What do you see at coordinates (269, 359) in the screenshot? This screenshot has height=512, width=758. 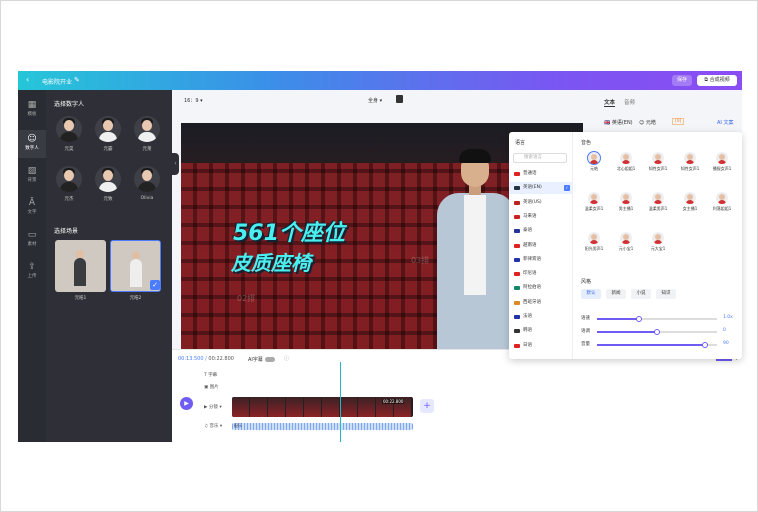 I see `toggle-switch` at bounding box center [269, 359].